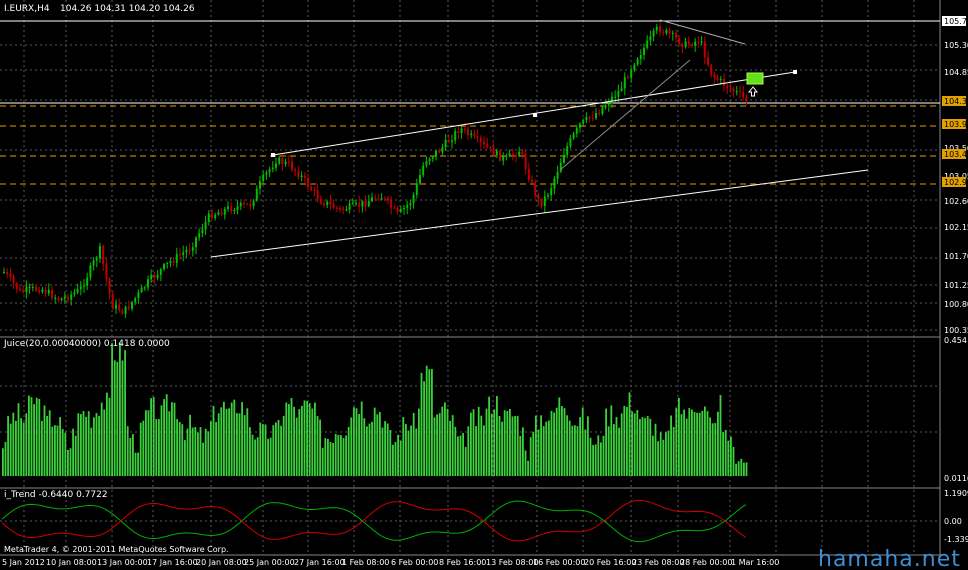  Describe the element at coordinates (269, 562) in the screenshot. I see `time-axis-label: 25 Jan 00:00` at that location.